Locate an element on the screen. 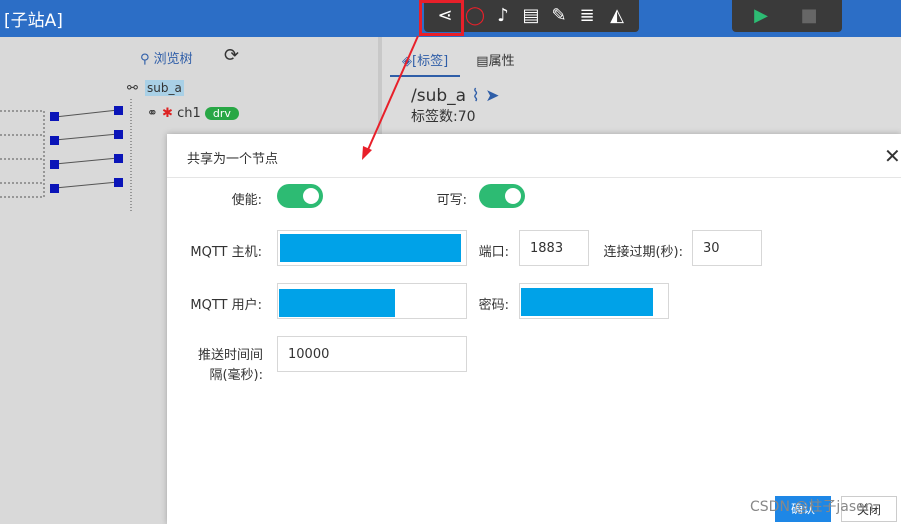  tag-icon: ◈ is located at coordinates (407, 61).